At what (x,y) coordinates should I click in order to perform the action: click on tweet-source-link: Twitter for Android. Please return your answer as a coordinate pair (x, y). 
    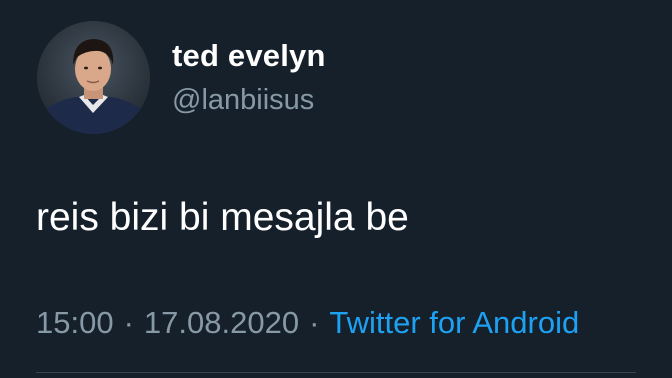
    Looking at the image, I should click on (454, 322).